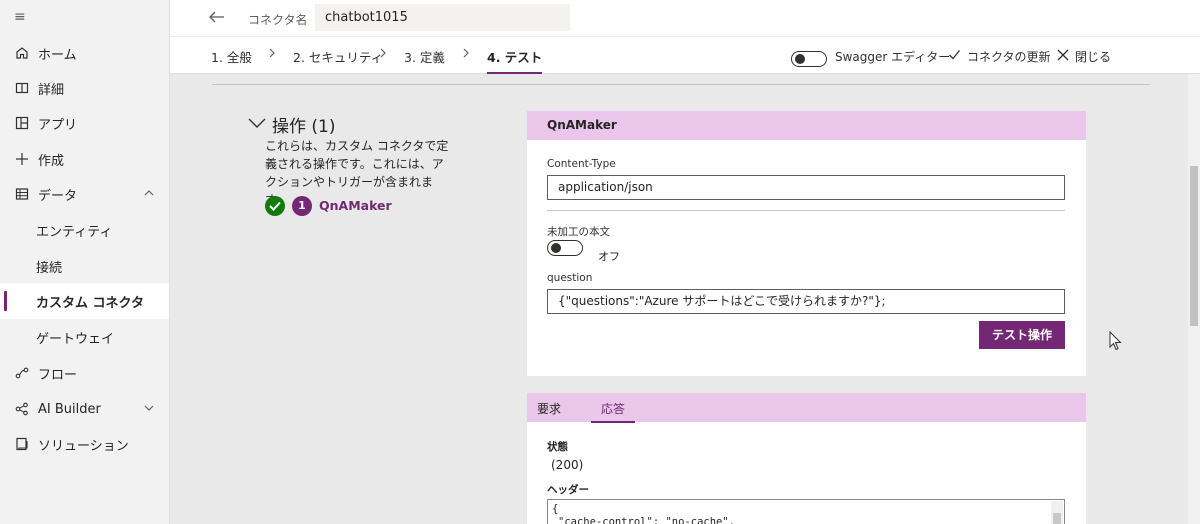 The image size is (1200, 524). I want to click on check-icon, so click(954, 56).